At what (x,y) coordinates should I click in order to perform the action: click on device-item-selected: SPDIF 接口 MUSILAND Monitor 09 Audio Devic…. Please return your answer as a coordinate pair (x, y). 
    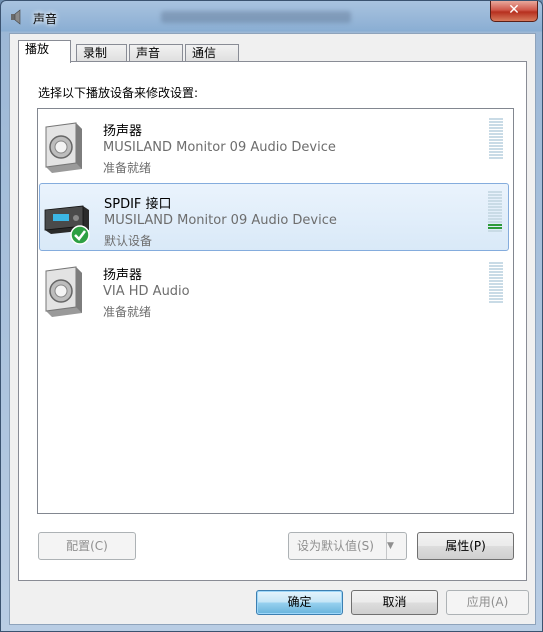
    Looking at the image, I should click on (274, 217).